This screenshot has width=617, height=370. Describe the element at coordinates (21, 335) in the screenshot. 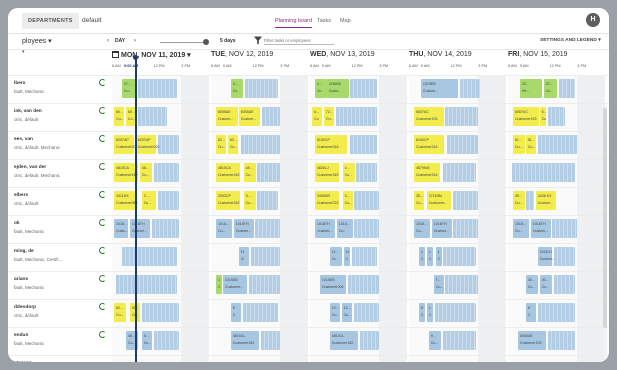

I see `employee-name: endun` at that location.